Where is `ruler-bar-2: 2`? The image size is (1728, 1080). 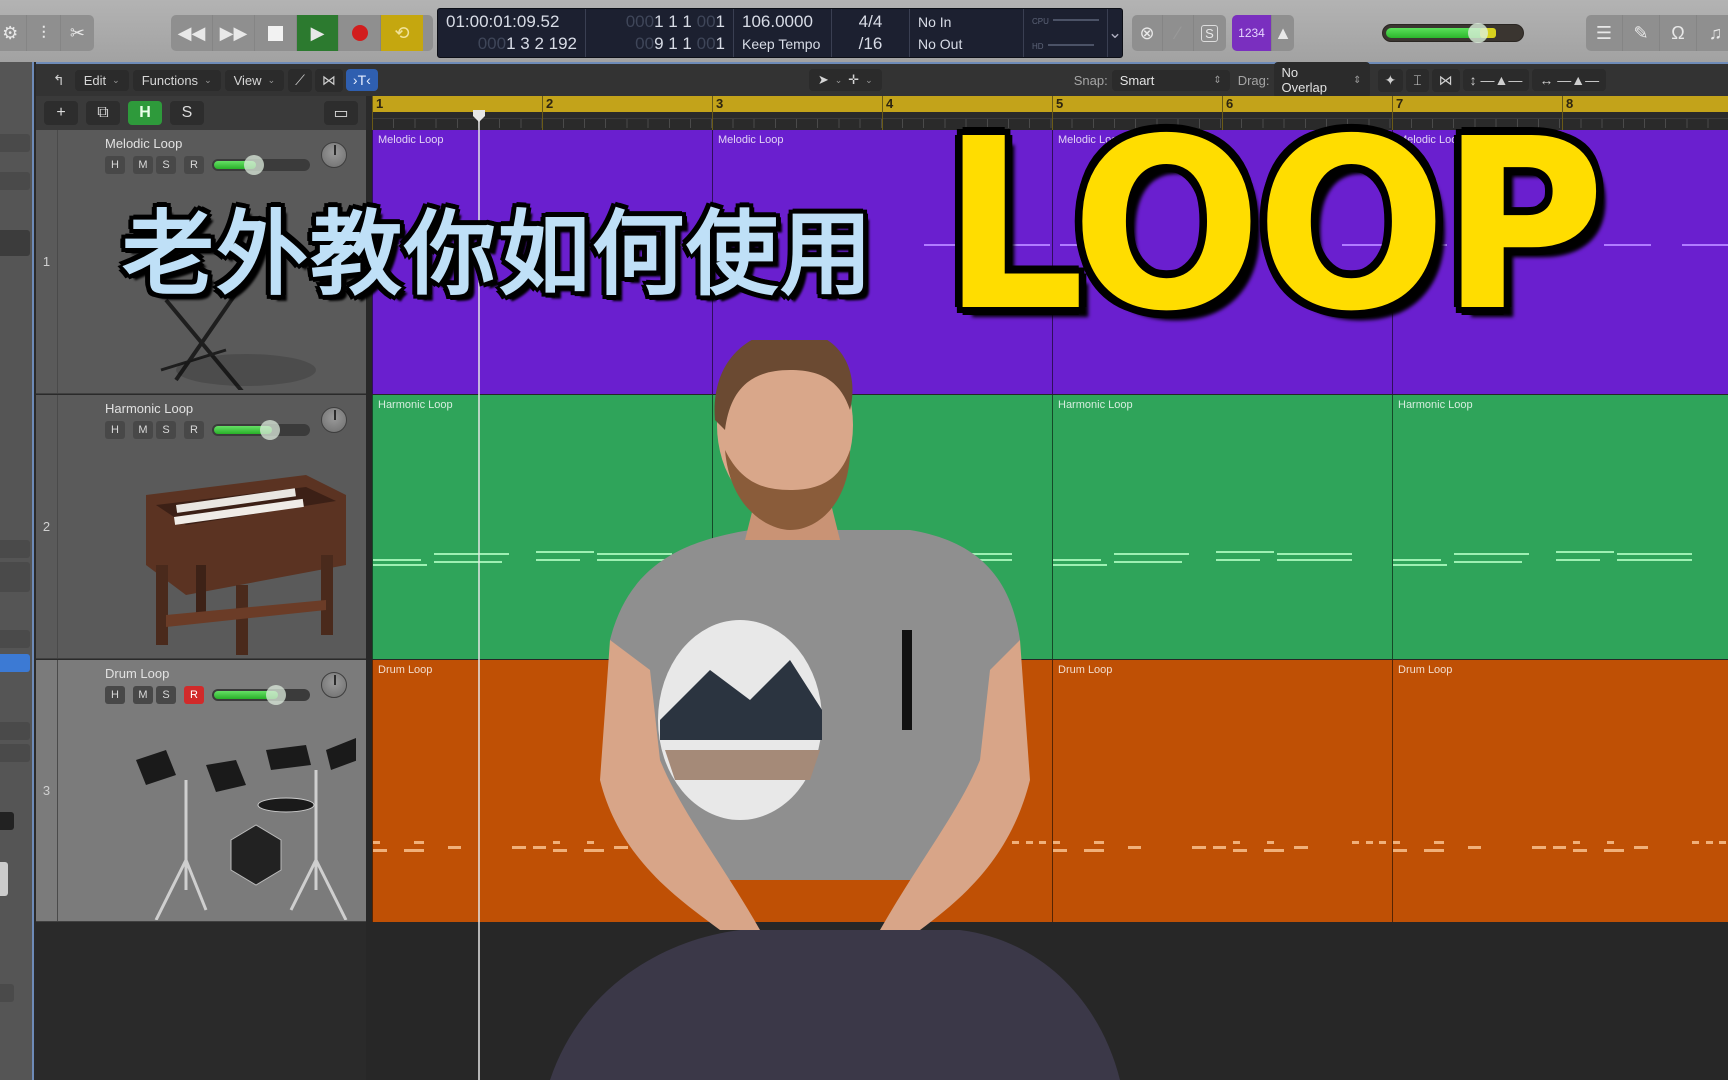 ruler-bar-2: 2 is located at coordinates (547, 113).